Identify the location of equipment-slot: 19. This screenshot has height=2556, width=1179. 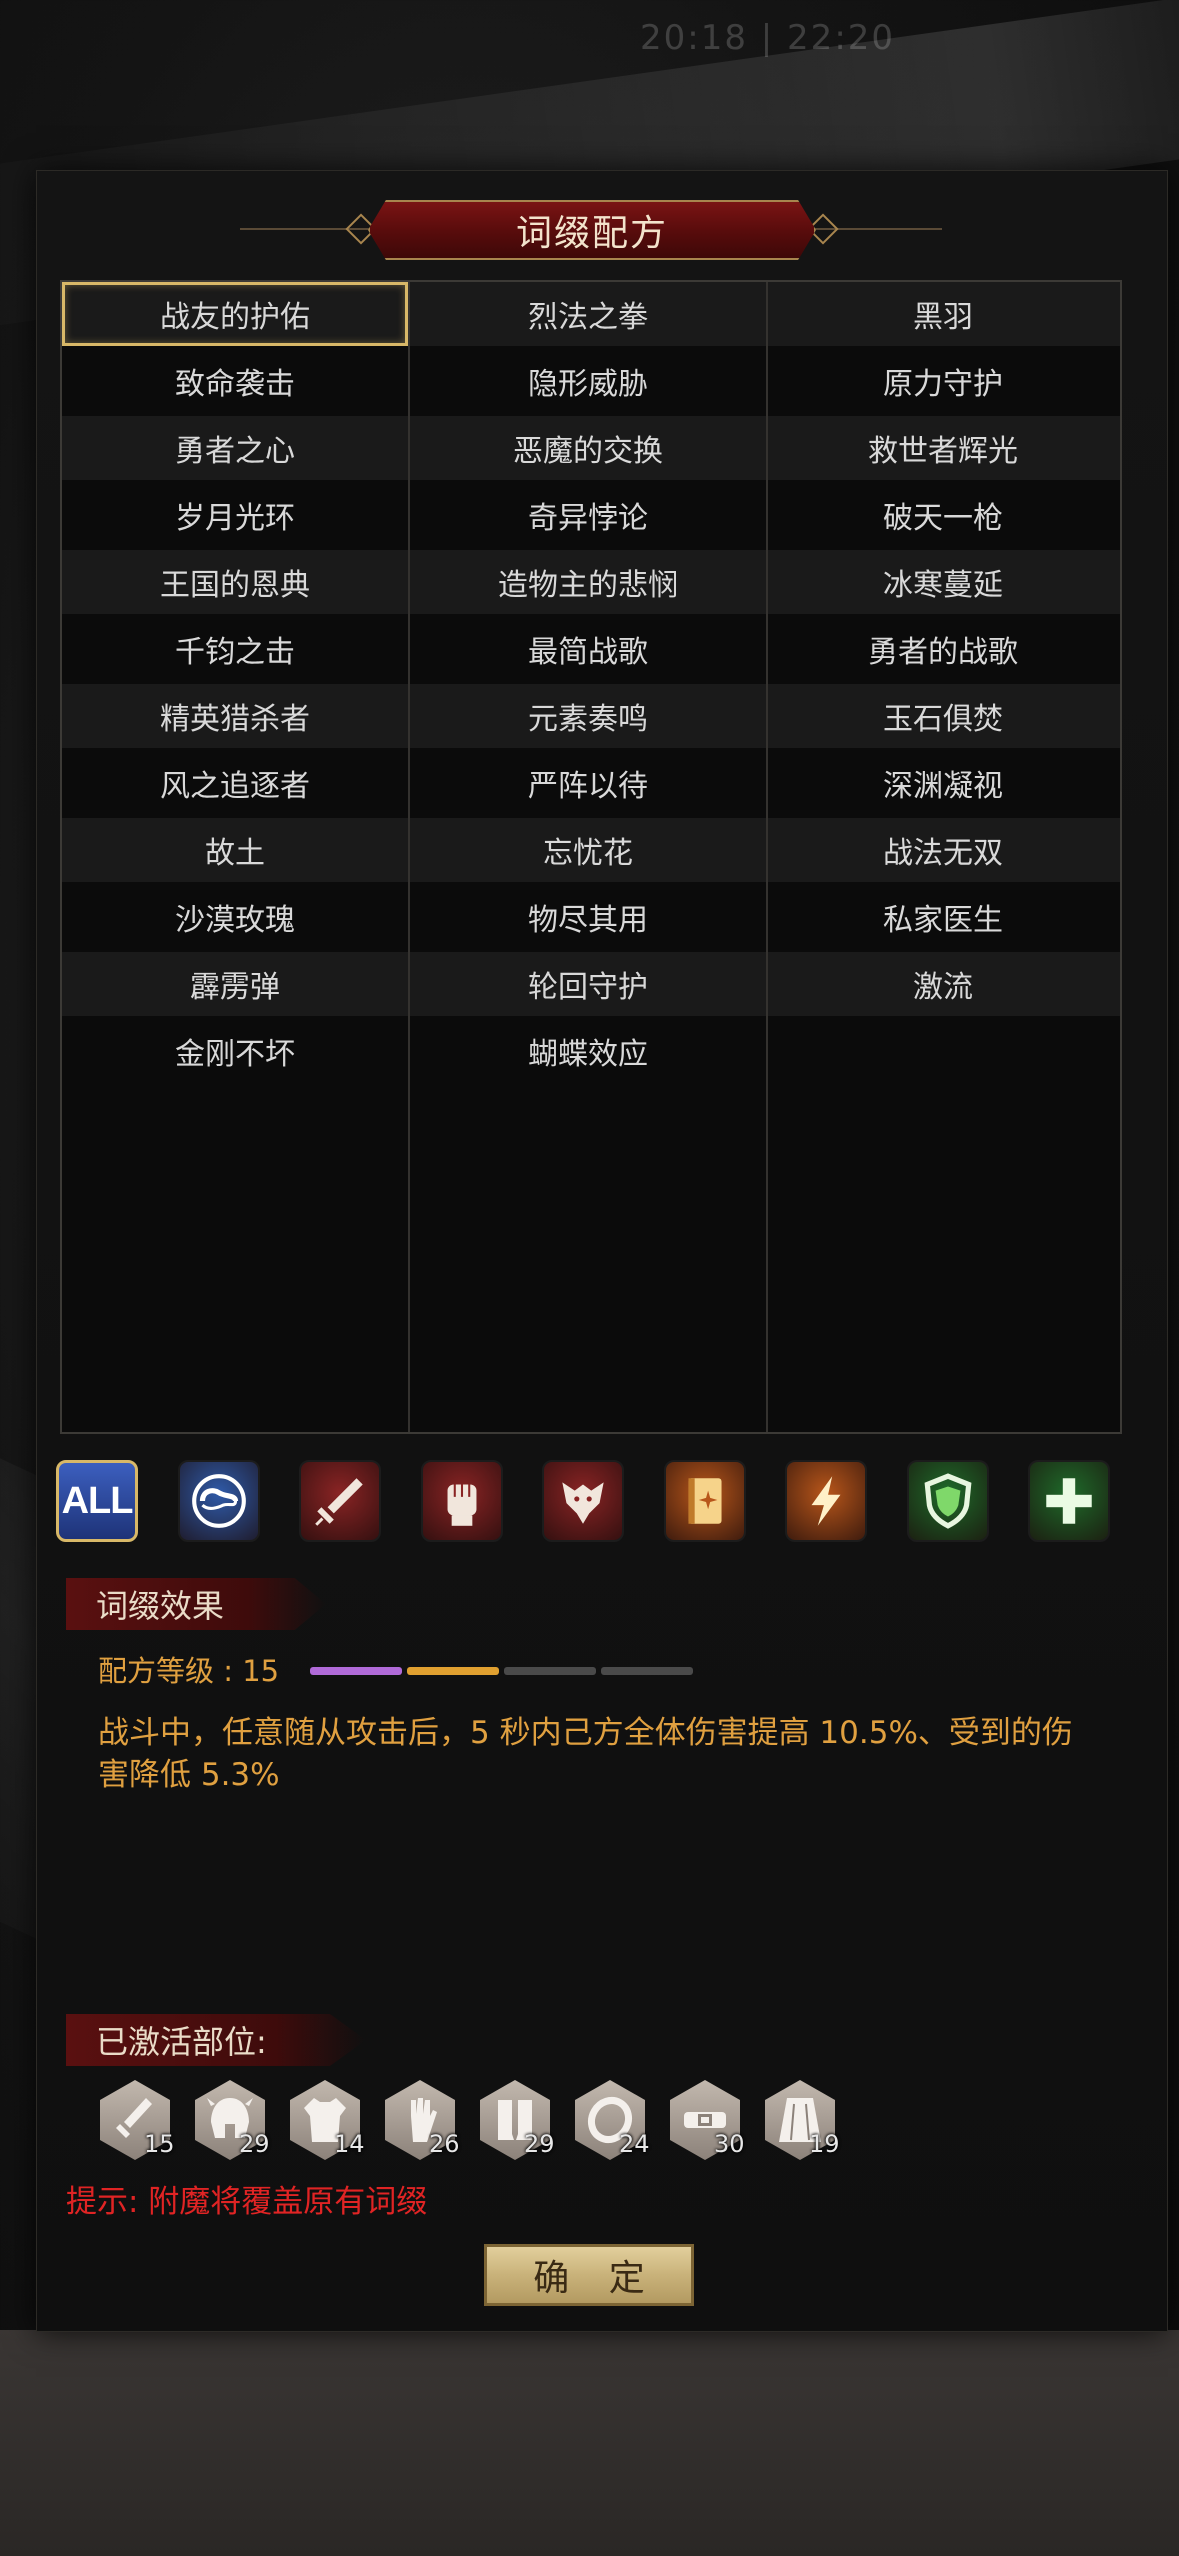
(802, 2120).